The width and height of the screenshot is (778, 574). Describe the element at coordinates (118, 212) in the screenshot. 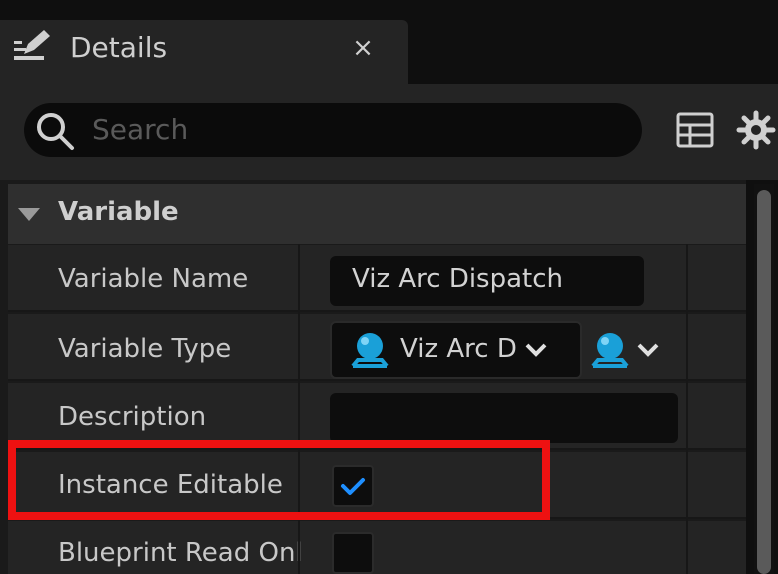

I see `category-label: Variable` at that location.